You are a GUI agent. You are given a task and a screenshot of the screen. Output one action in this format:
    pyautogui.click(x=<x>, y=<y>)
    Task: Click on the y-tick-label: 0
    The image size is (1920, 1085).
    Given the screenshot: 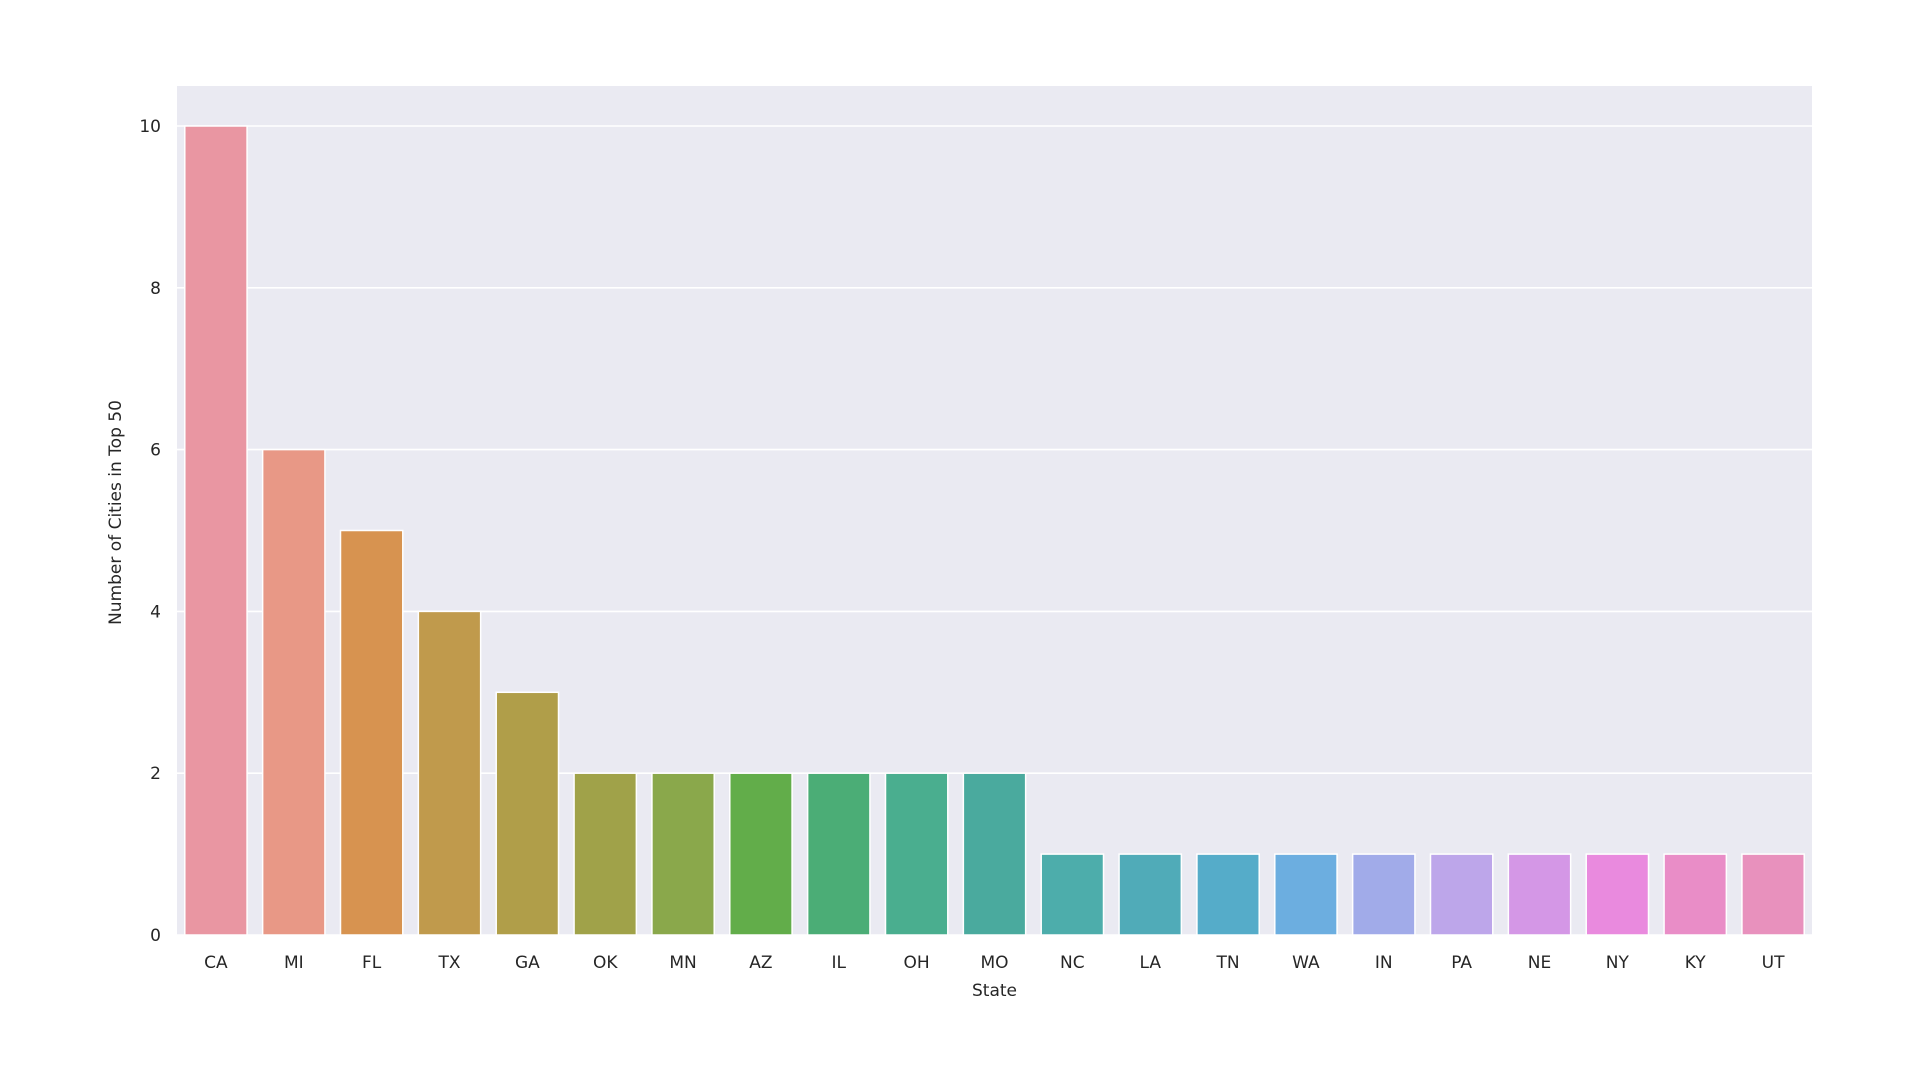 What is the action you would take?
    pyautogui.click(x=155, y=936)
    